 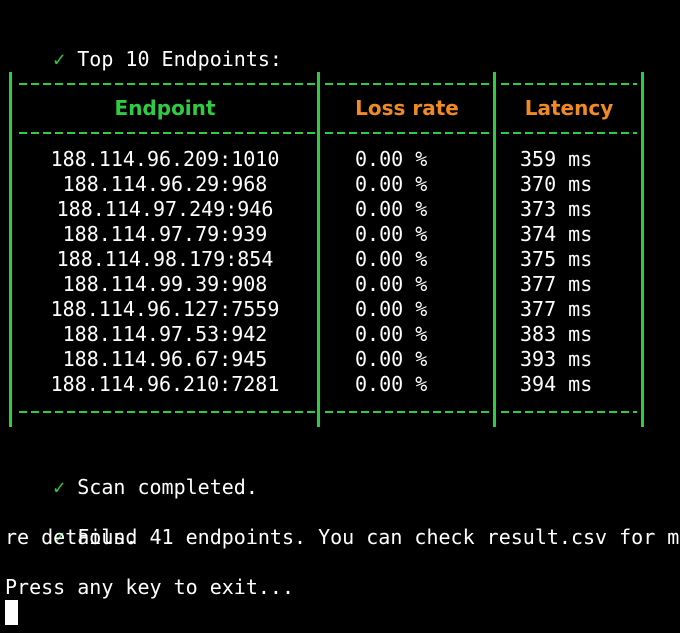 I want to click on table-border-col1, so click(x=318, y=249).